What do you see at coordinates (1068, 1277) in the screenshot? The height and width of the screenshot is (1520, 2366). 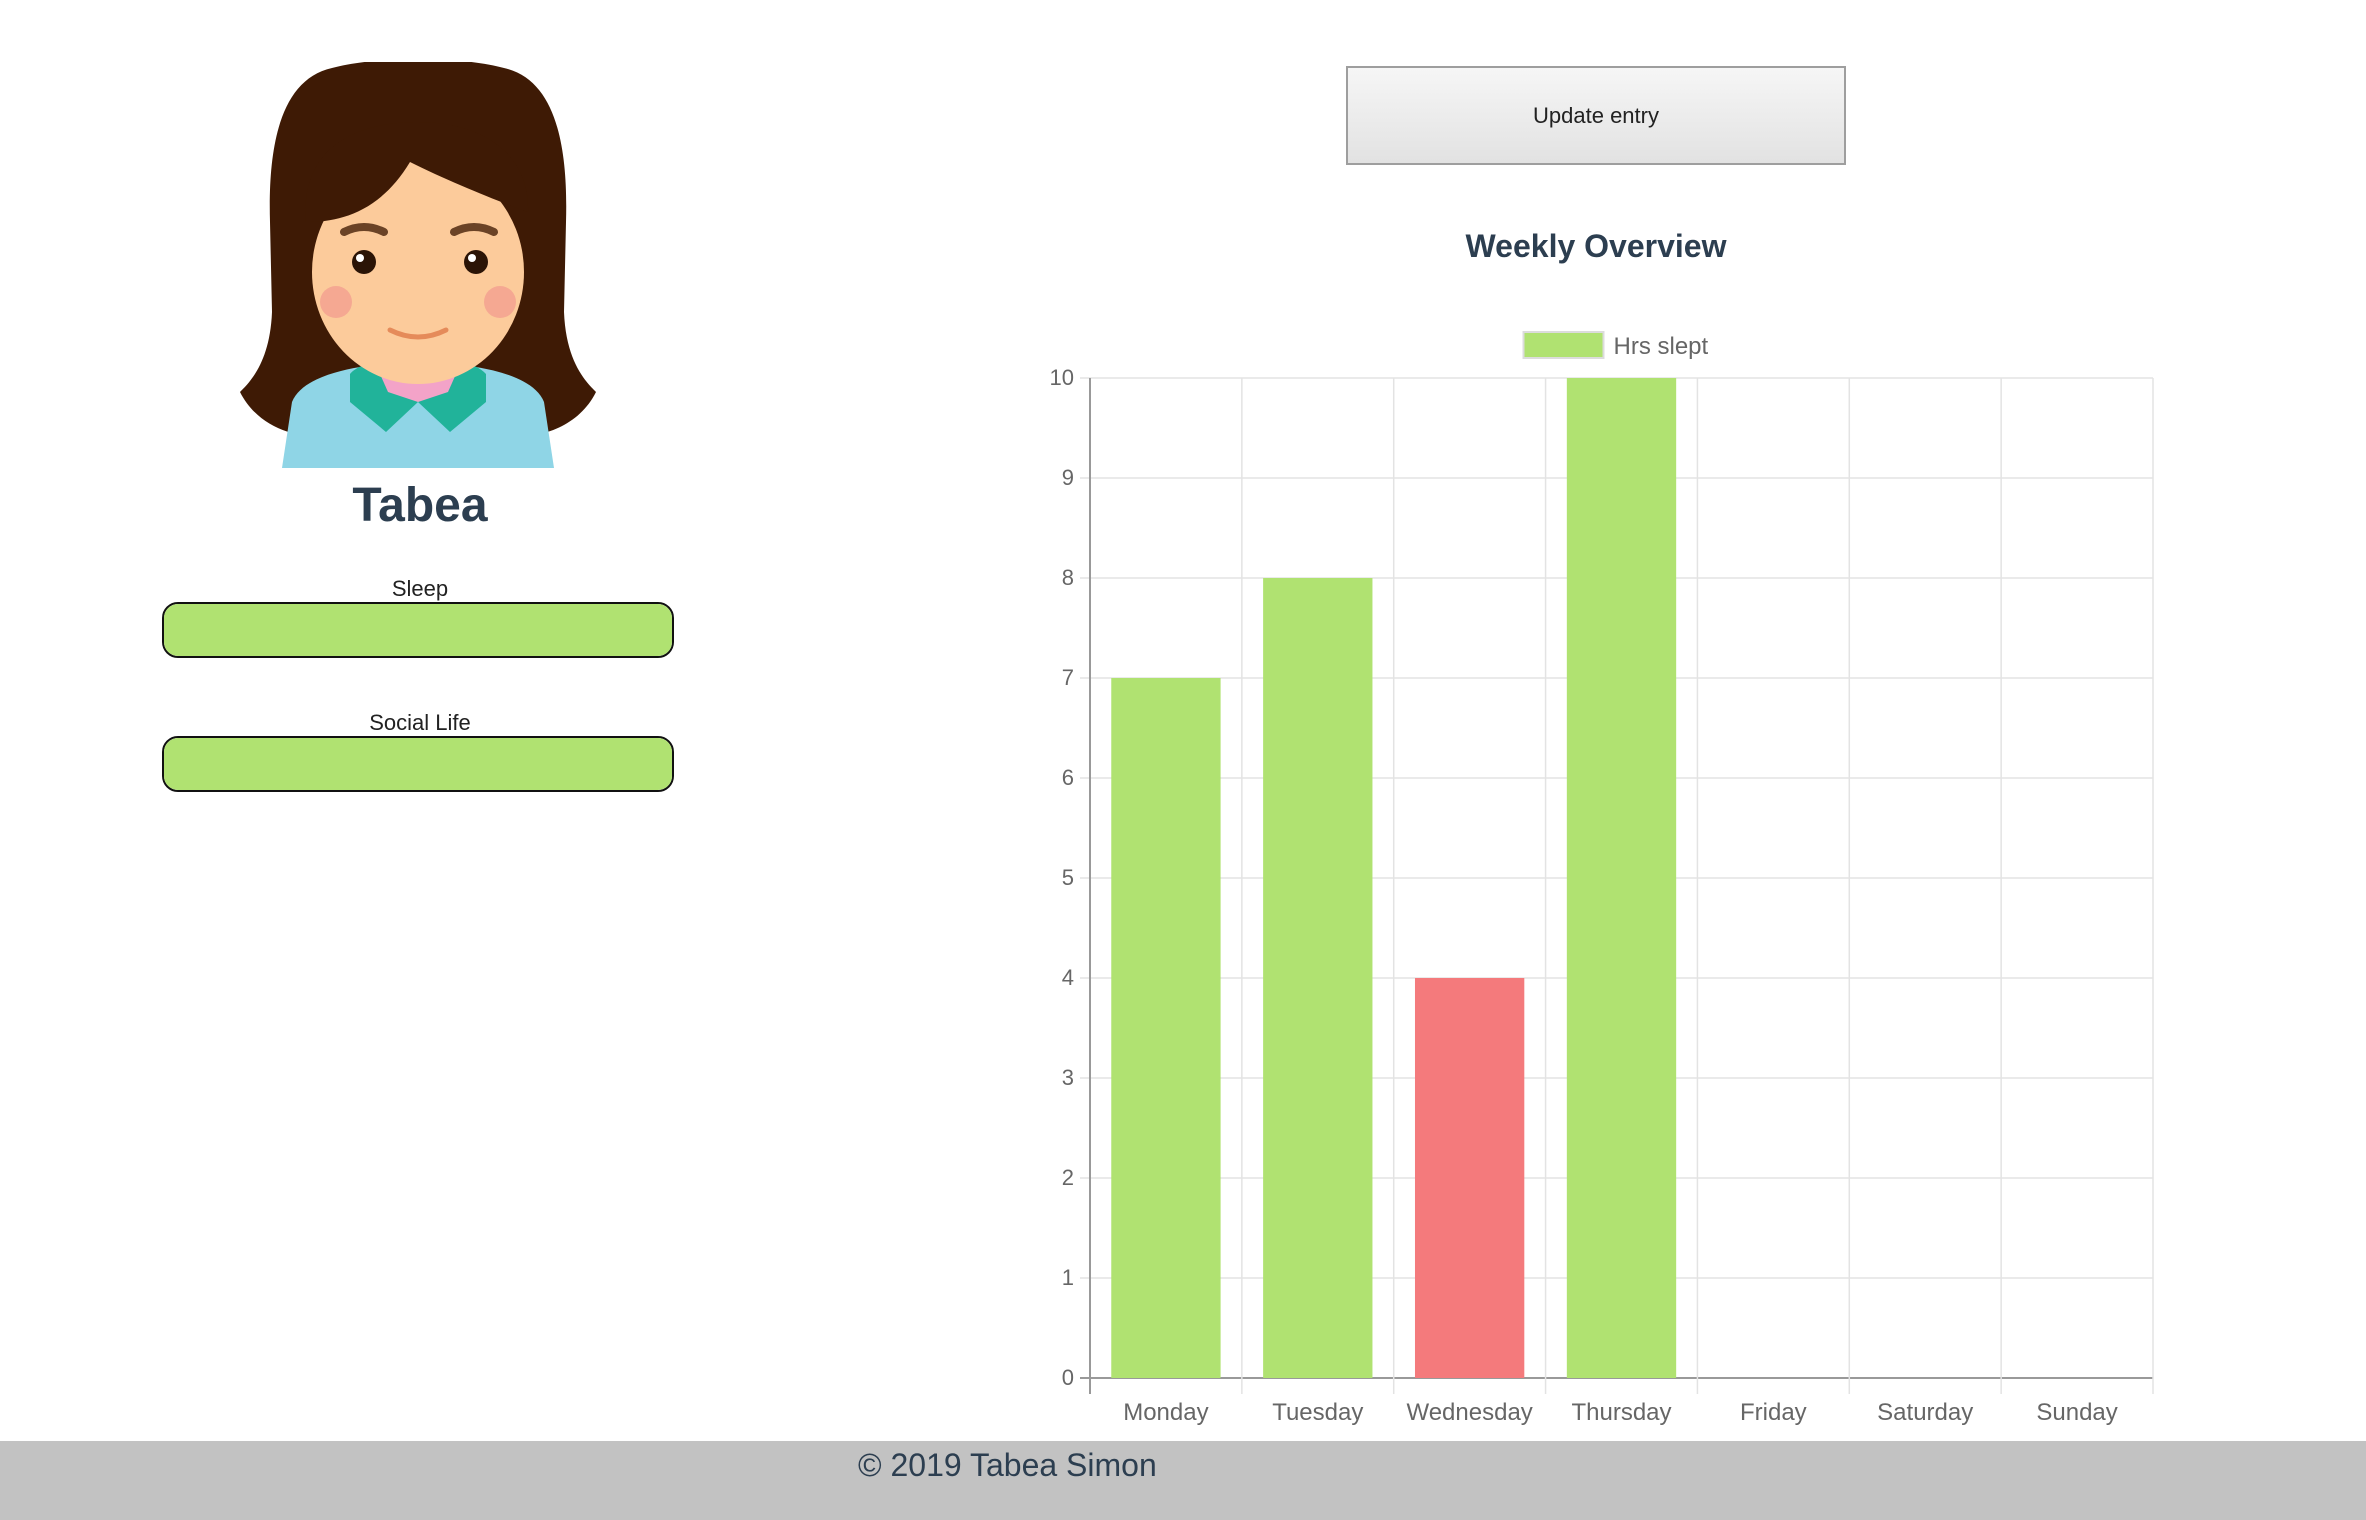 I see `y-tick-label: 1` at bounding box center [1068, 1277].